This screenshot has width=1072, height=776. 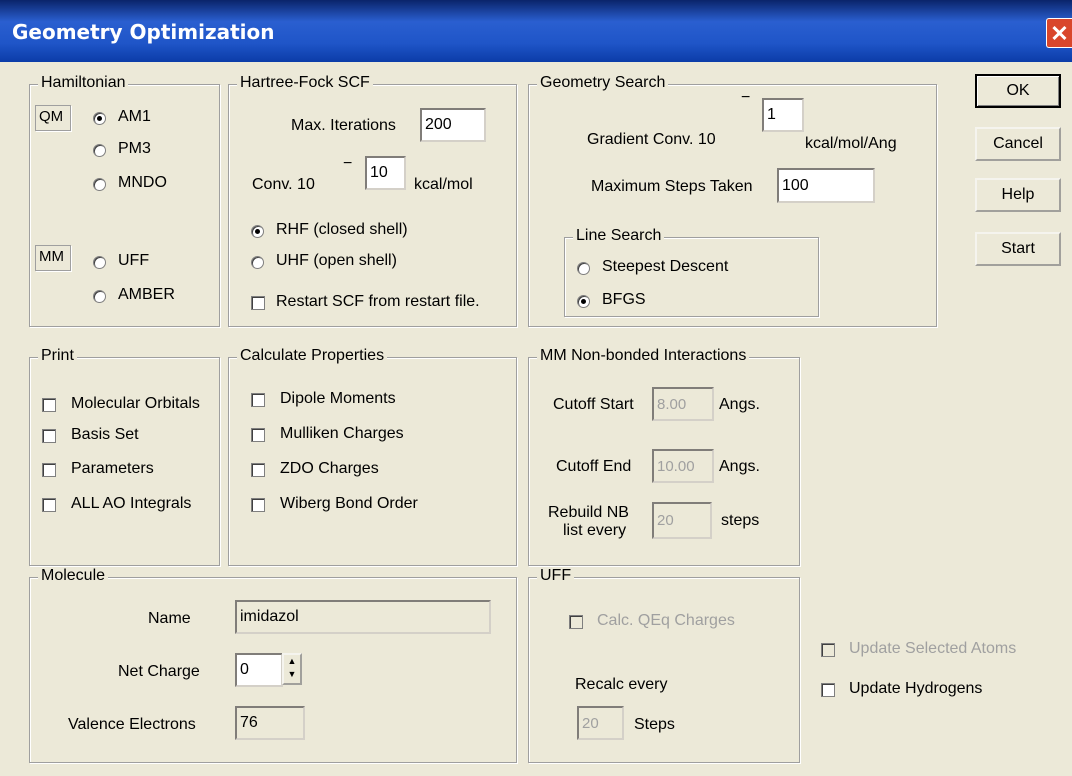 What do you see at coordinates (336, 261) in the screenshot?
I see `uhf-label: UHF (open shell)` at bounding box center [336, 261].